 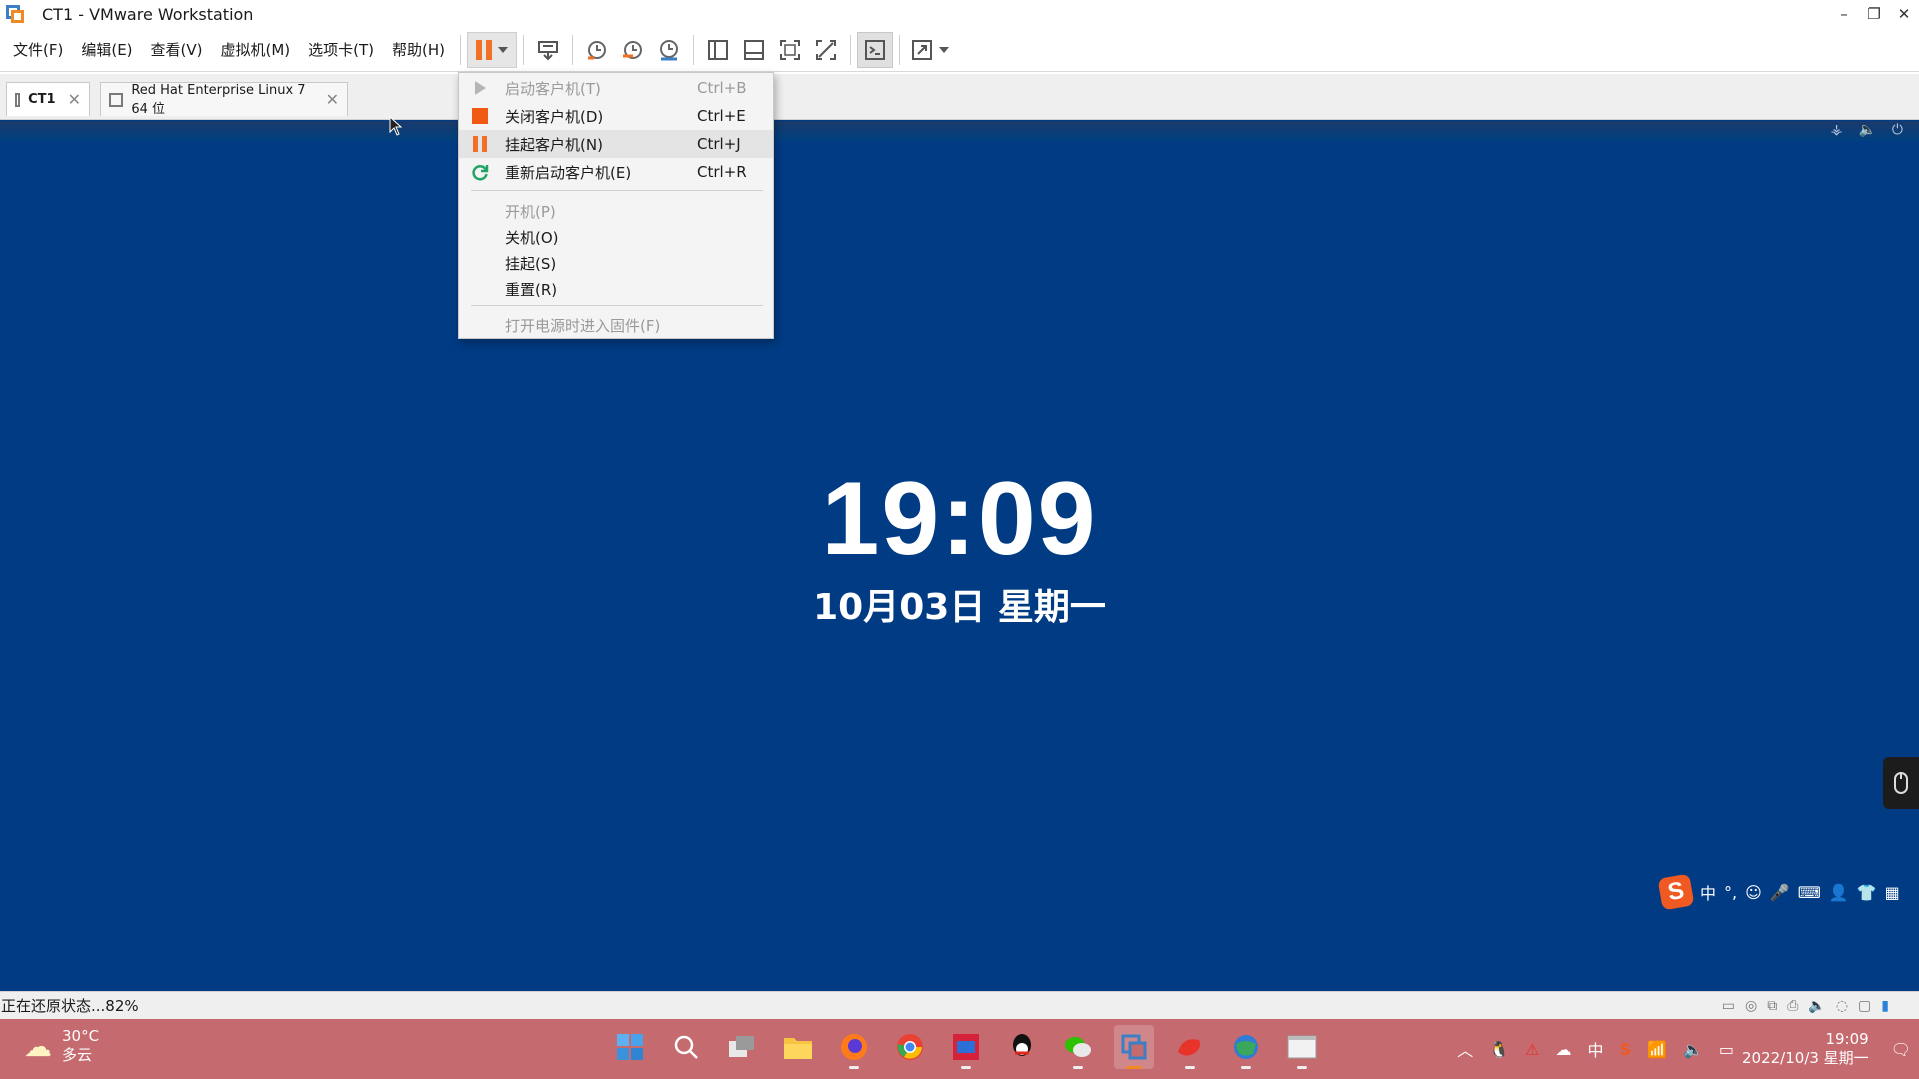 What do you see at coordinates (1867, 130) in the screenshot?
I see `vm-status-icons: ⚶ 🔈 ⏻` at bounding box center [1867, 130].